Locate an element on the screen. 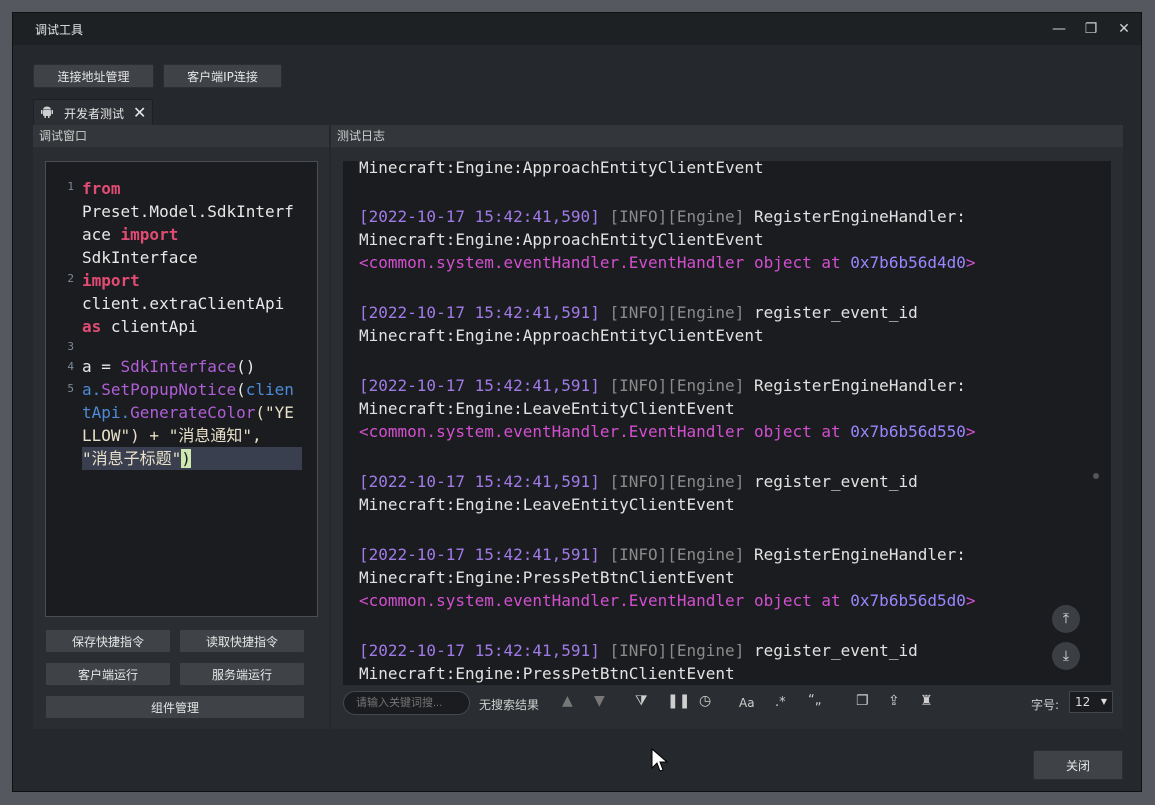  match-case-icon: Aa is located at coordinates (747, 703).